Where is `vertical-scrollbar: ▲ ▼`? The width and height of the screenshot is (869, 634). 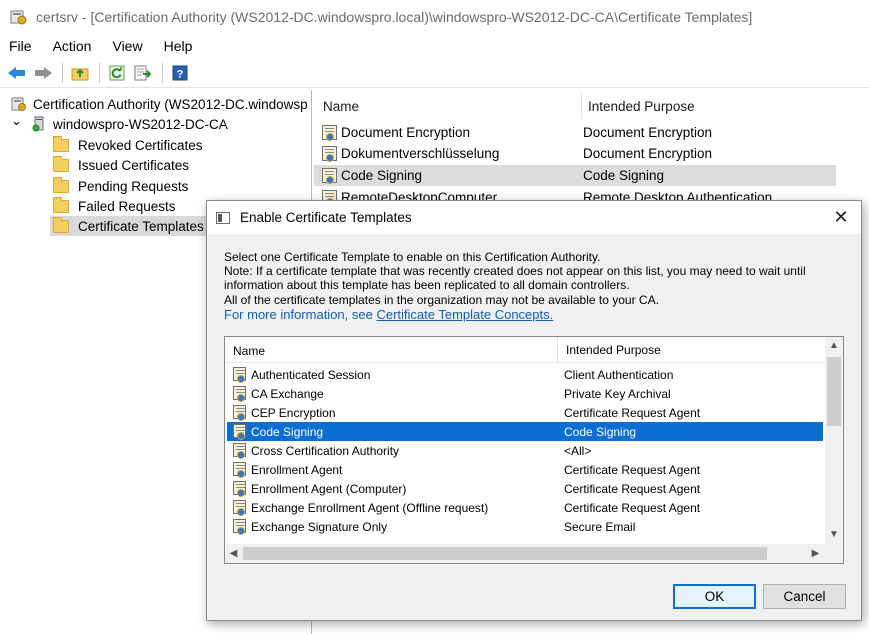
vertical-scrollbar: ▲ ▼ is located at coordinates (834, 440).